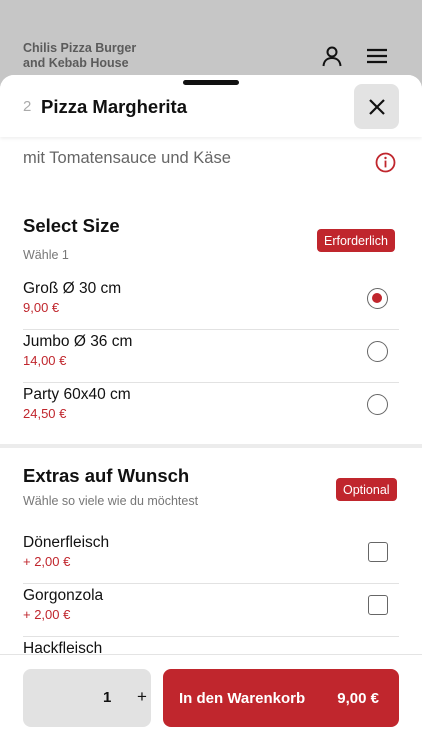 The image size is (422, 750). Describe the element at coordinates (377, 298) in the screenshot. I see `size-radio-gross` at that location.